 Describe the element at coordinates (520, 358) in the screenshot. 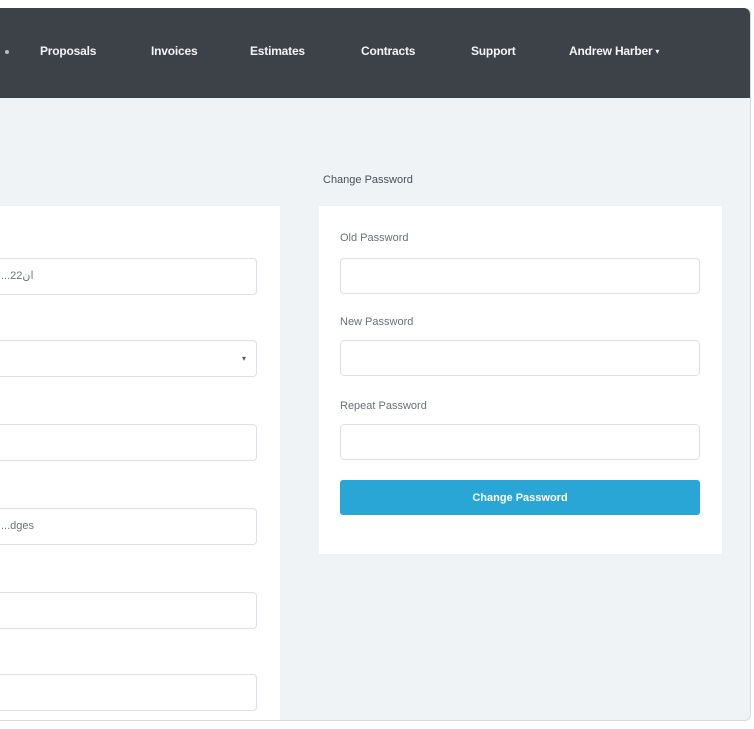

I see `new-password-field` at that location.